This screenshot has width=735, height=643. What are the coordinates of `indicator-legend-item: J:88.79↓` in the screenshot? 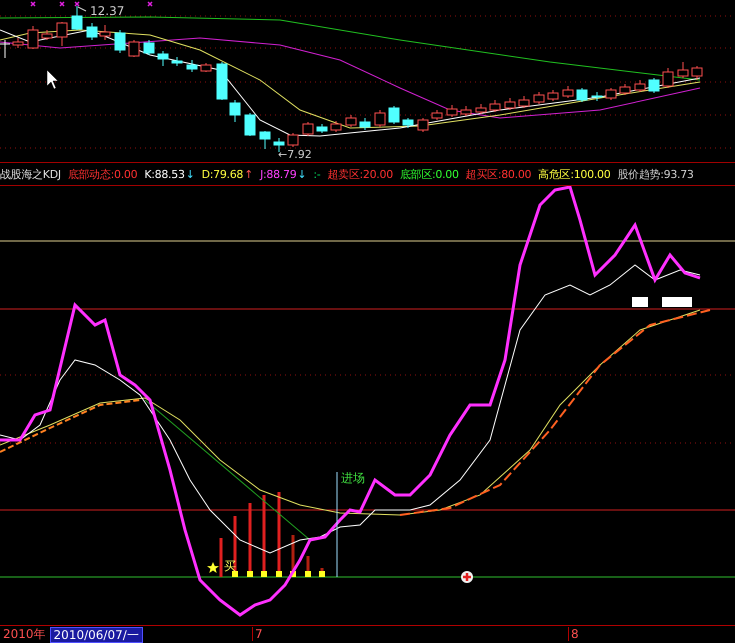 It's located at (283, 174).